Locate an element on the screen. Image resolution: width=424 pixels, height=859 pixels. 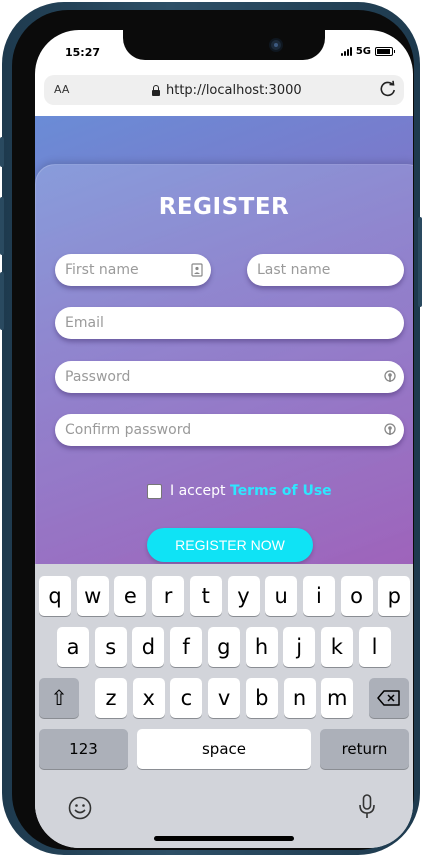
home-indicator is located at coordinates (224, 838).